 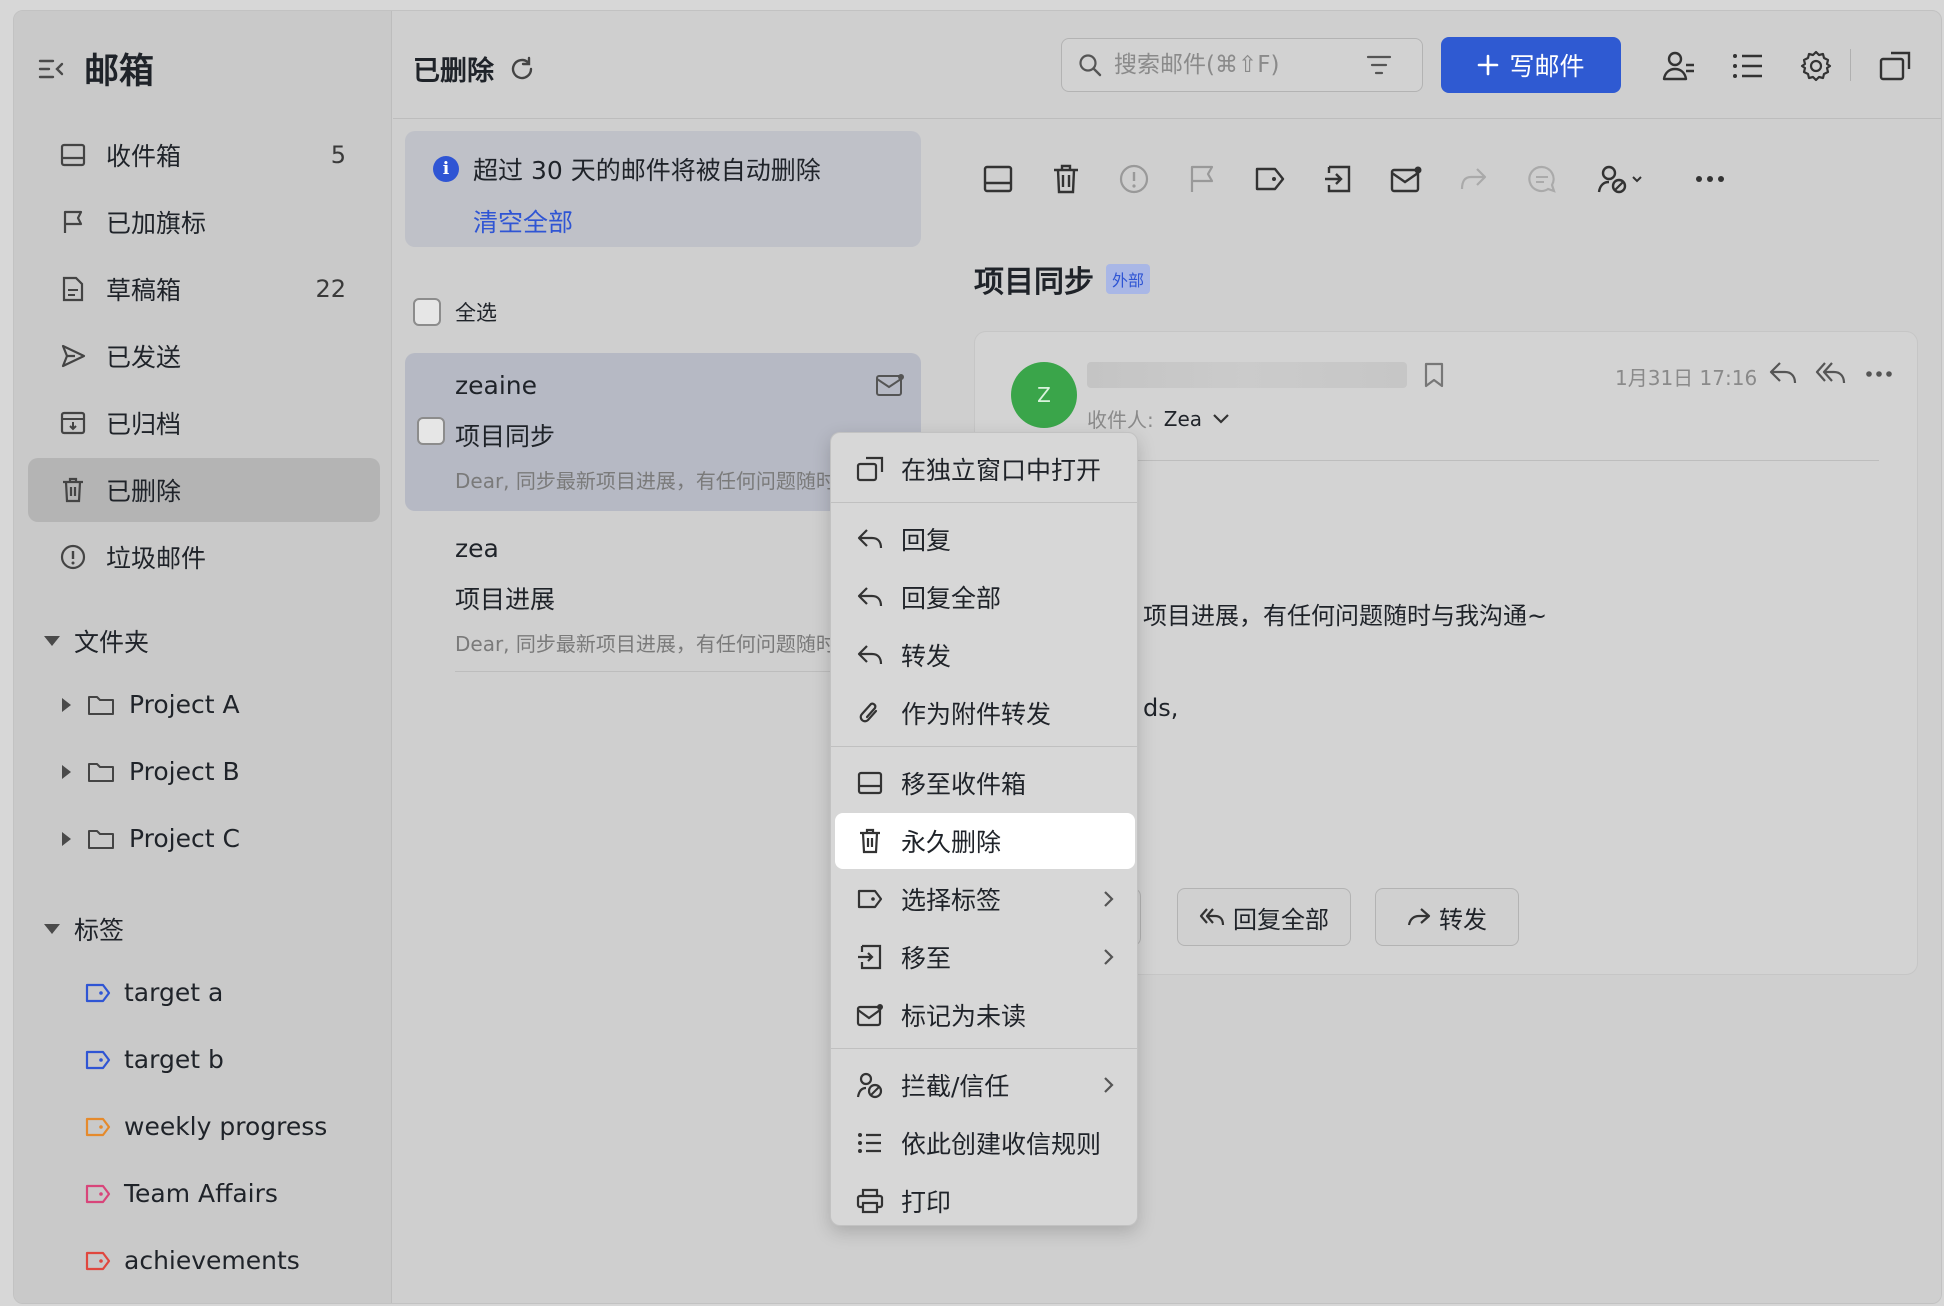 I want to click on plus-icon, so click(x=1488, y=65).